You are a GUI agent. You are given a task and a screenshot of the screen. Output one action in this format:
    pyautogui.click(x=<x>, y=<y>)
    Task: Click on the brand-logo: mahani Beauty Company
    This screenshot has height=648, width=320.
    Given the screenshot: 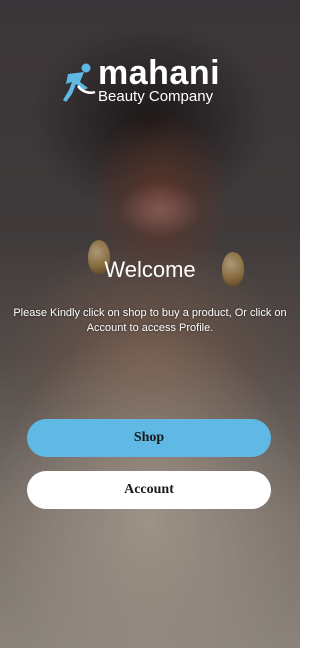 What is the action you would take?
    pyautogui.click(x=152, y=83)
    